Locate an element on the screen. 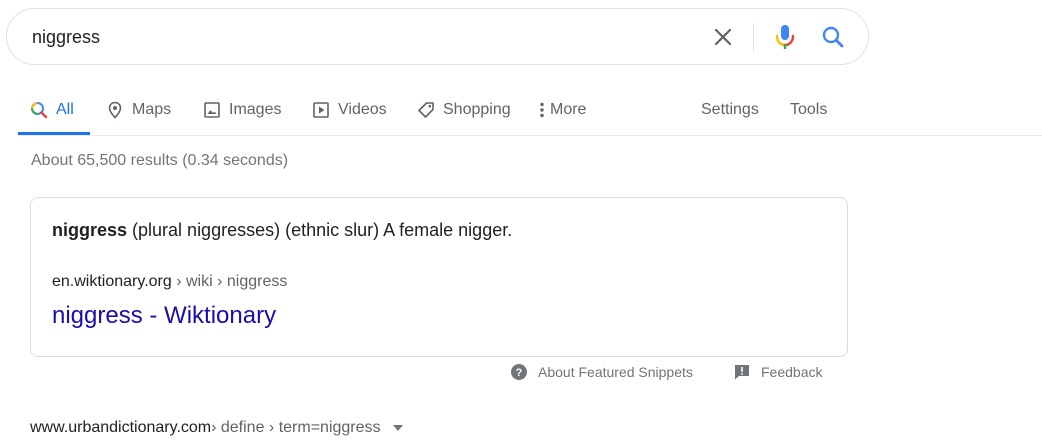  result-options-button is located at coordinates (398, 428).